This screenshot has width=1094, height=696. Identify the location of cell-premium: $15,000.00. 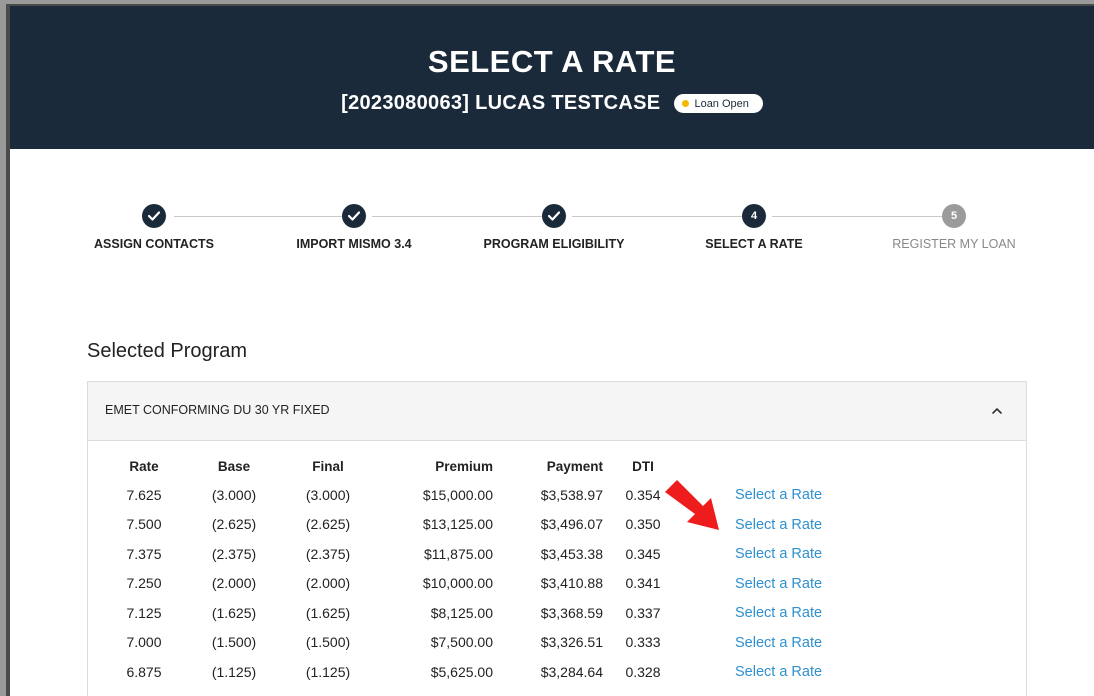
(457, 494).